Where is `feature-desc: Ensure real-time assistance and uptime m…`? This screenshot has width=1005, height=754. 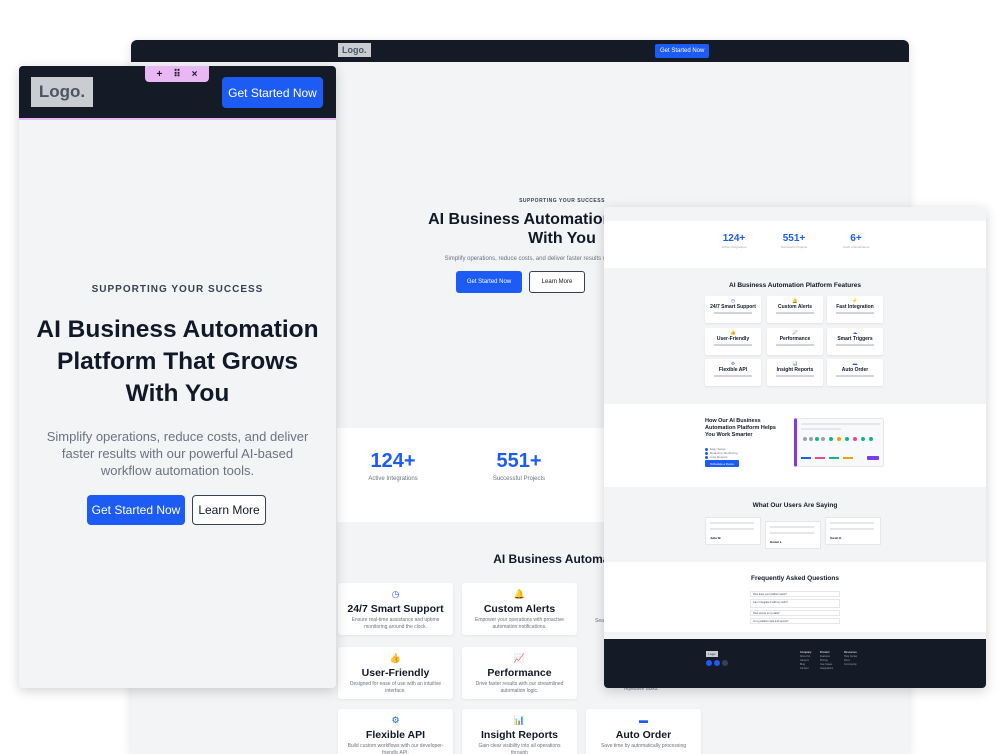
feature-desc: Ensure real-time assistance and uptime m… is located at coordinates (395, 623).